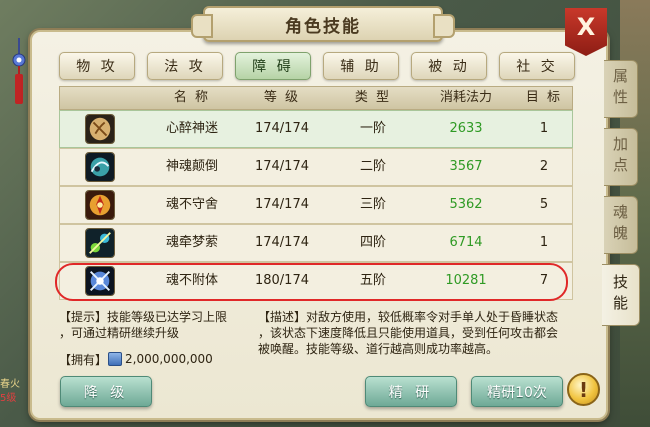 This screenshot has height=427, width=650. Describe the element at coordinates (143, 317) in the screenshot. I see `tip-line: 【提示】技能等级已达学习上限` at that location.